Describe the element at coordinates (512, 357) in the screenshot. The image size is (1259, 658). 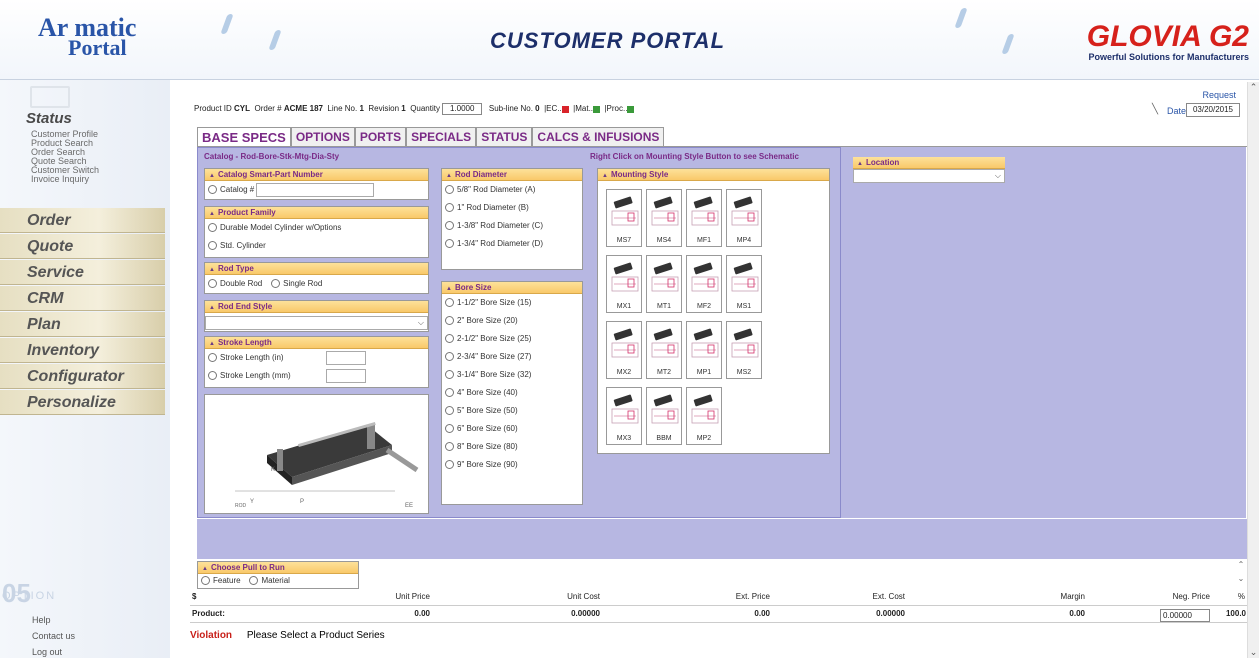
I see `bore-size-option: 2-3/4" Bore Size (27)` at that location.